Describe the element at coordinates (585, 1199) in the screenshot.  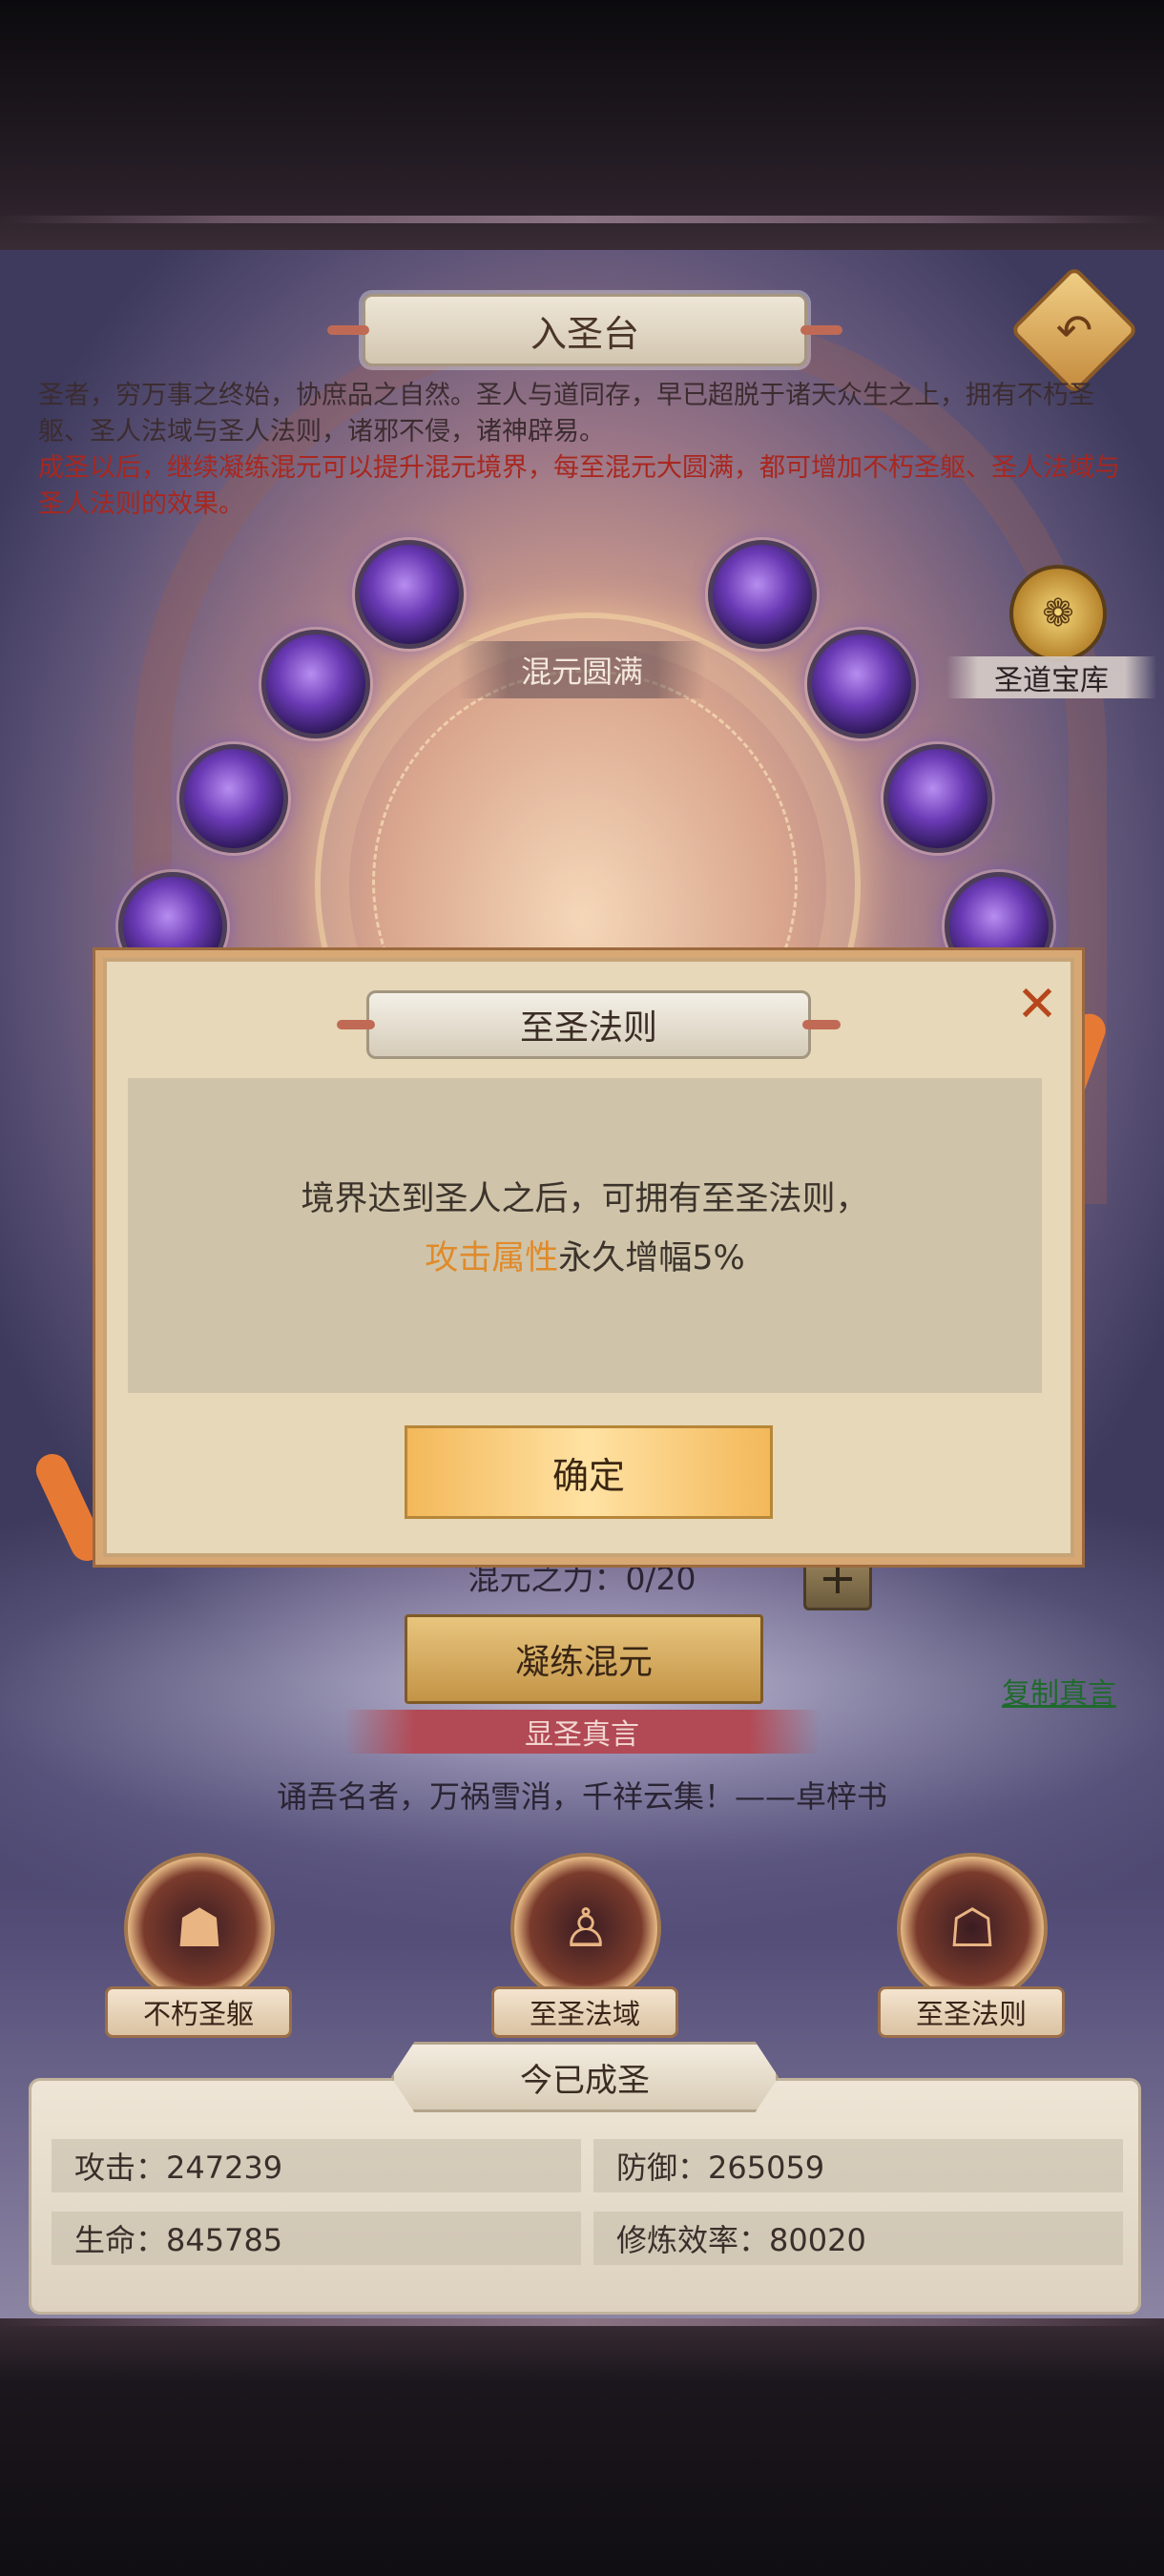
I see `dialog-line-1: 境界达到圣人之后，可拥有至圣法则，` at that location.